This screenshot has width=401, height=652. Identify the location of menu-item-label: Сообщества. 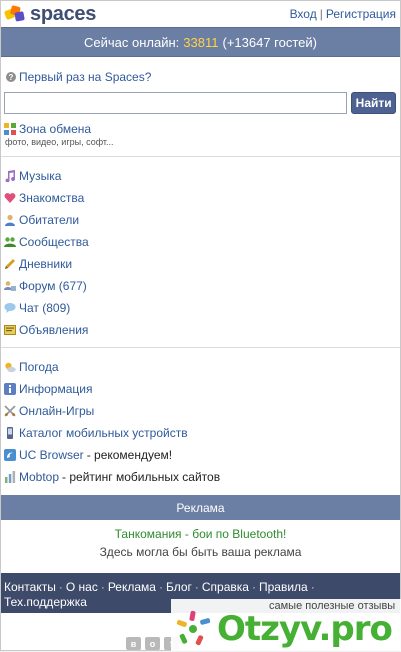
(54, 242).